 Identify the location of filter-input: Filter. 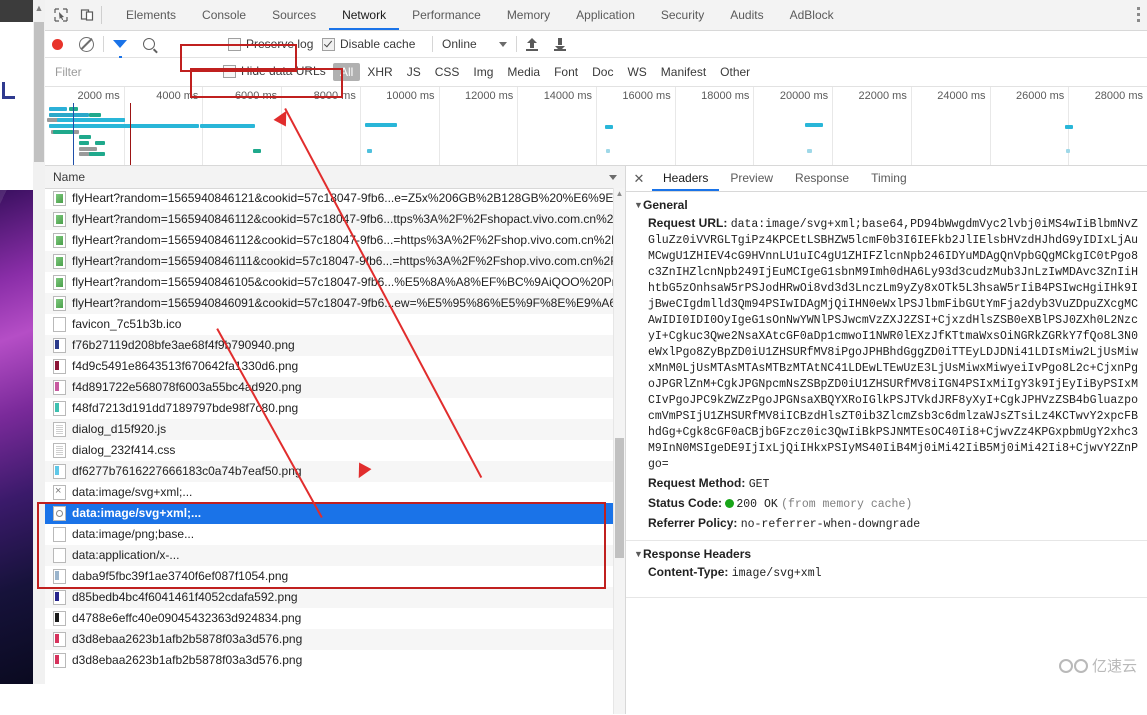
(128, 72).